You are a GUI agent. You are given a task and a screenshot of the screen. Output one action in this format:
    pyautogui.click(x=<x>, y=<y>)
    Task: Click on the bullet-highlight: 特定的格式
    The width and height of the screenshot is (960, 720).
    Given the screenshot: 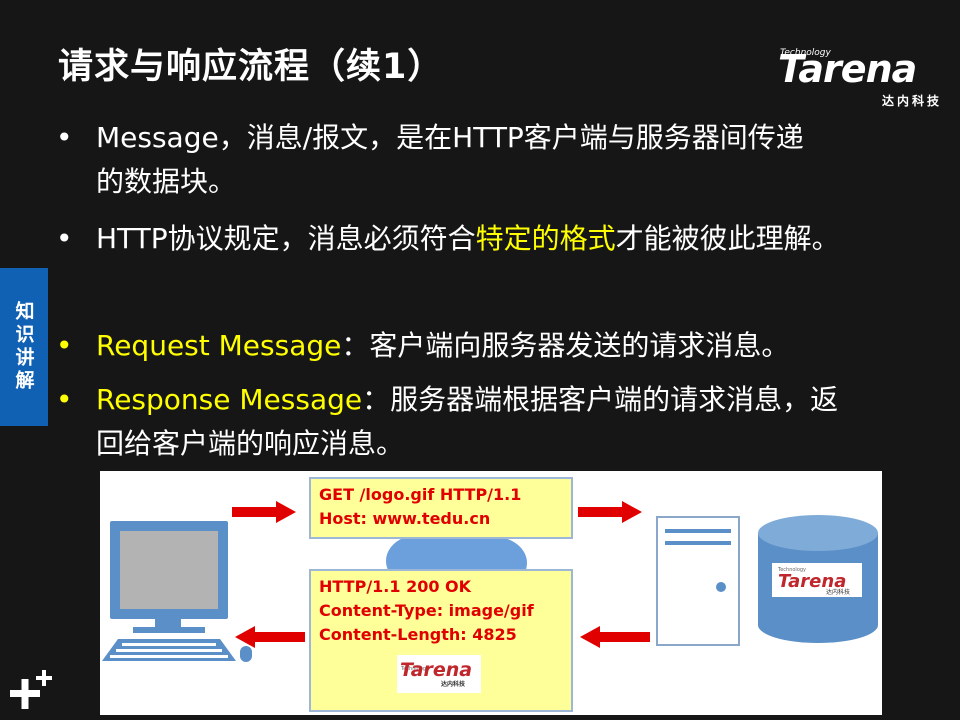 What is the action you would take?
    pyautogui.click(x=545, y=238)
    